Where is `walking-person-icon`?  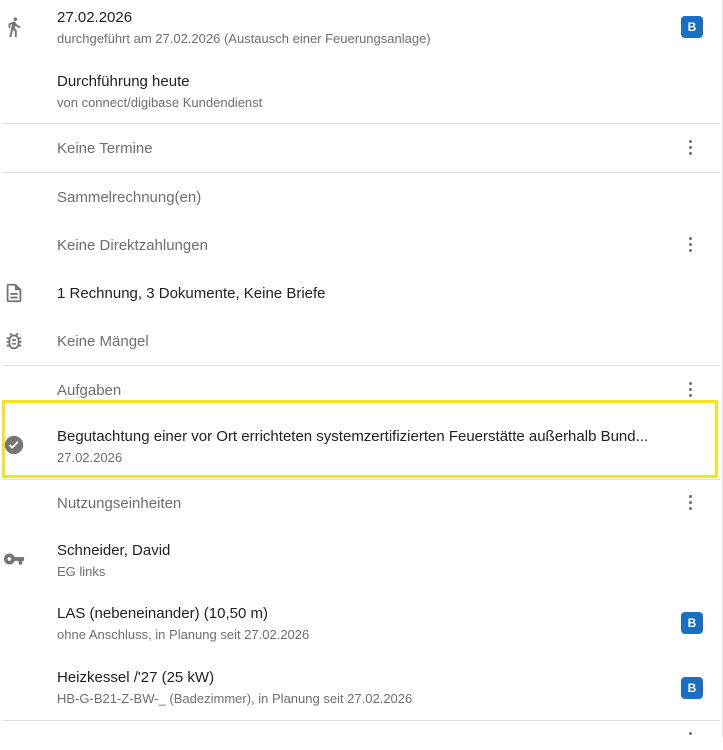
walking-person-icon is located at coordinates (14, 27).